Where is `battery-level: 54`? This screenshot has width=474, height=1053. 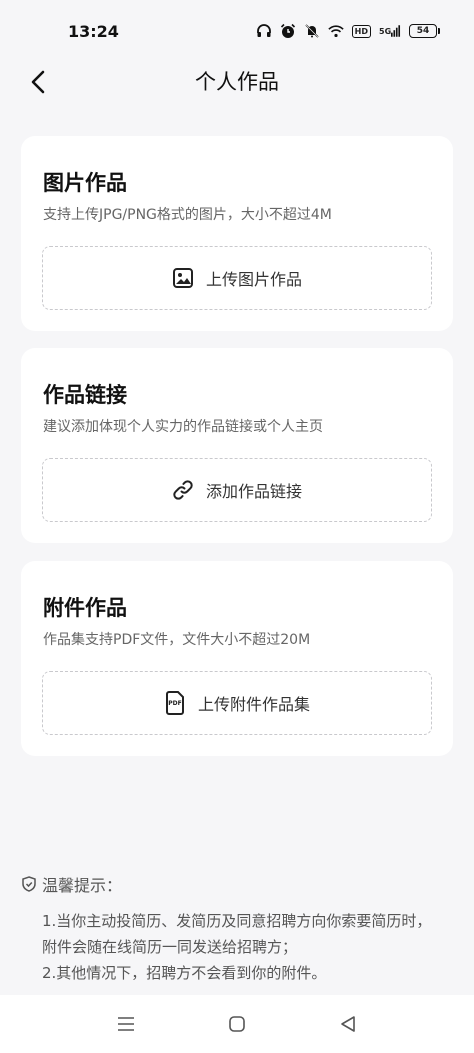 battery-level: 54 is located at coordinates (423, 31).